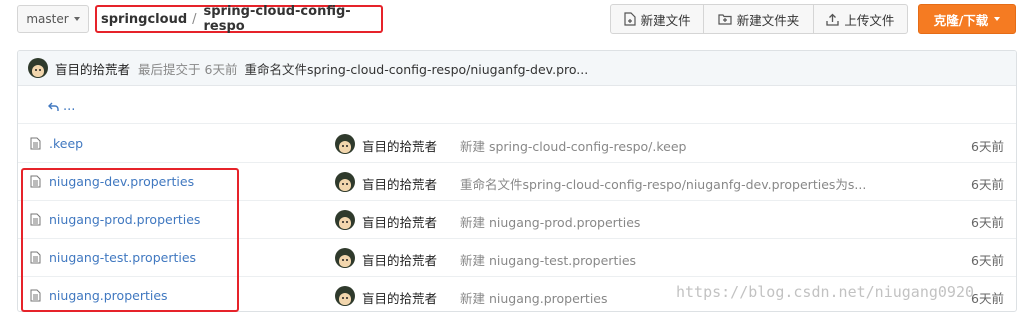 The height and width of the screenshot is (314, 1026). Describe the element at coordinates (108, 295) in the screenshot. I see `file-name-link: niugang.properties` at that location.